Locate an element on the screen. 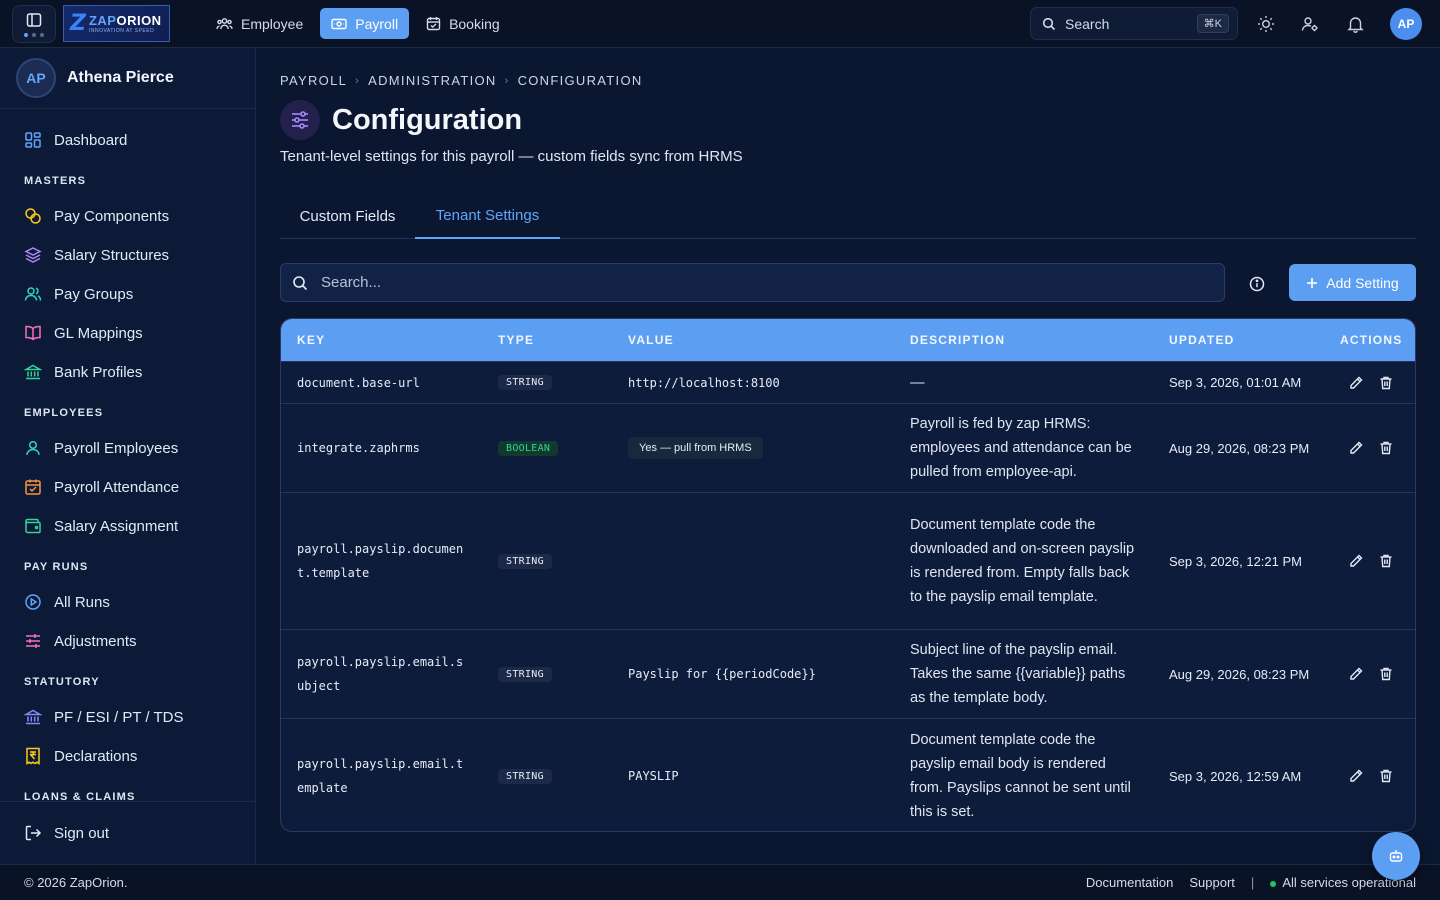 The height and width of the screenshot is (900, 1440). nav-booking: Booking is located at coordinates (463, 23).